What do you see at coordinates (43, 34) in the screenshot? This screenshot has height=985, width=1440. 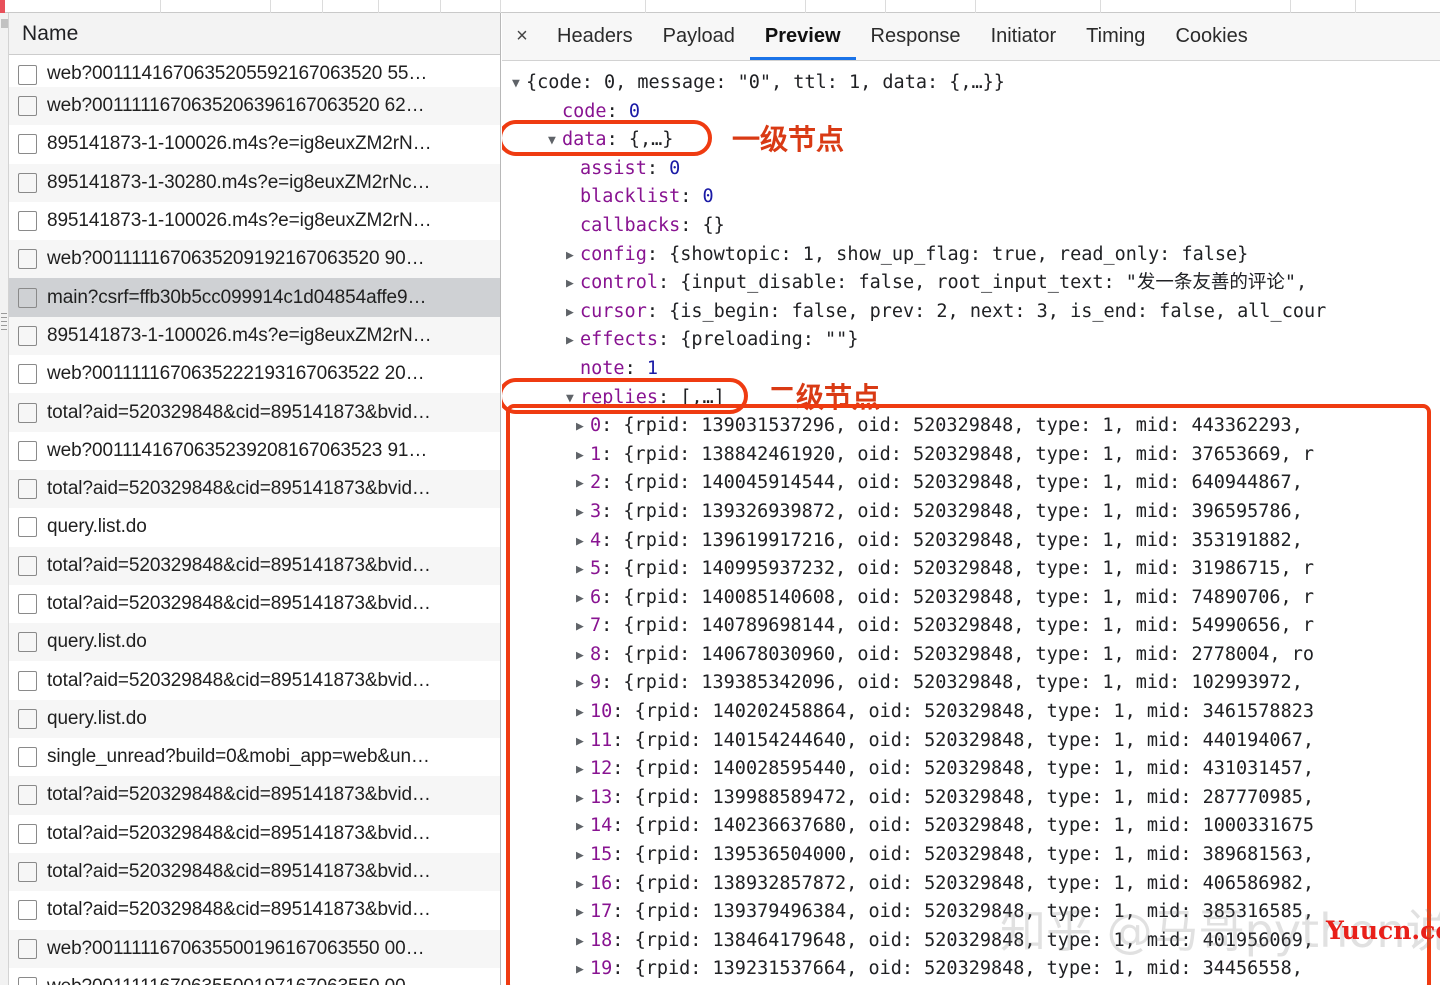 I see `column-header-name: Name` at bounding box center [43, 34].